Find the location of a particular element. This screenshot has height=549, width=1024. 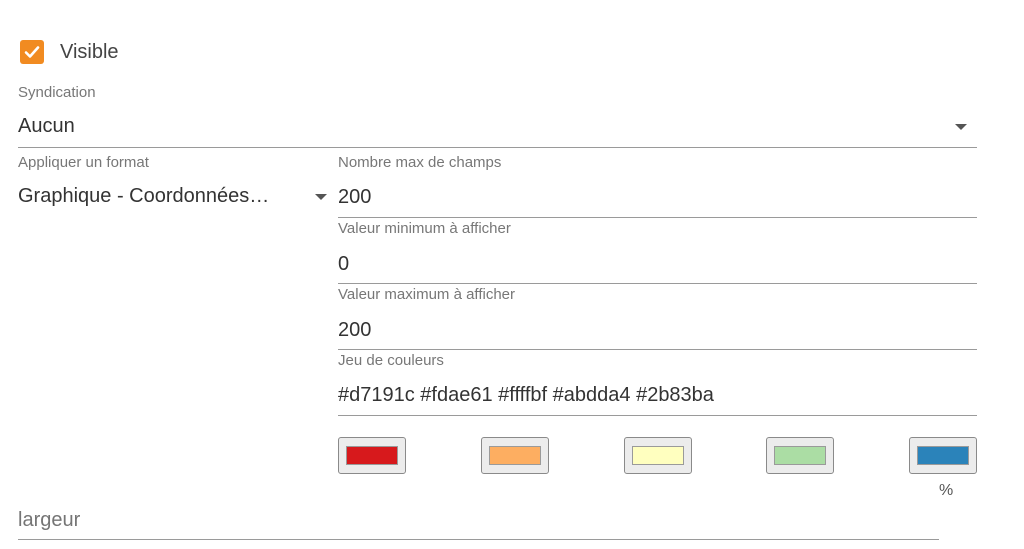

check-icon is located at coordinates (32, 52).